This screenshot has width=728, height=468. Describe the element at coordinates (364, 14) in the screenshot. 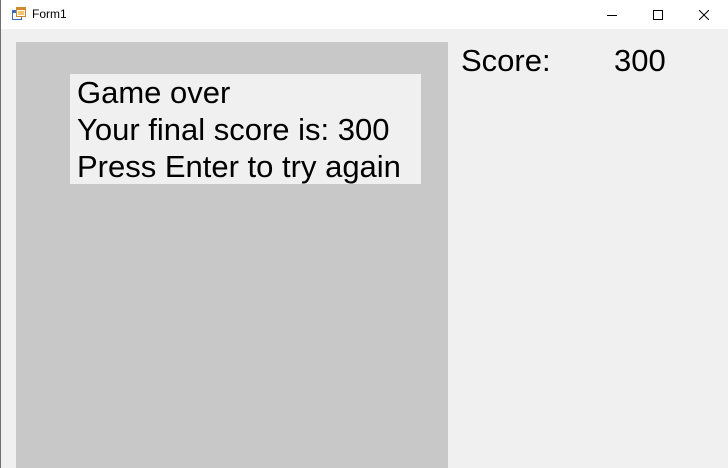

I see `title-bar: Form1` at that location.